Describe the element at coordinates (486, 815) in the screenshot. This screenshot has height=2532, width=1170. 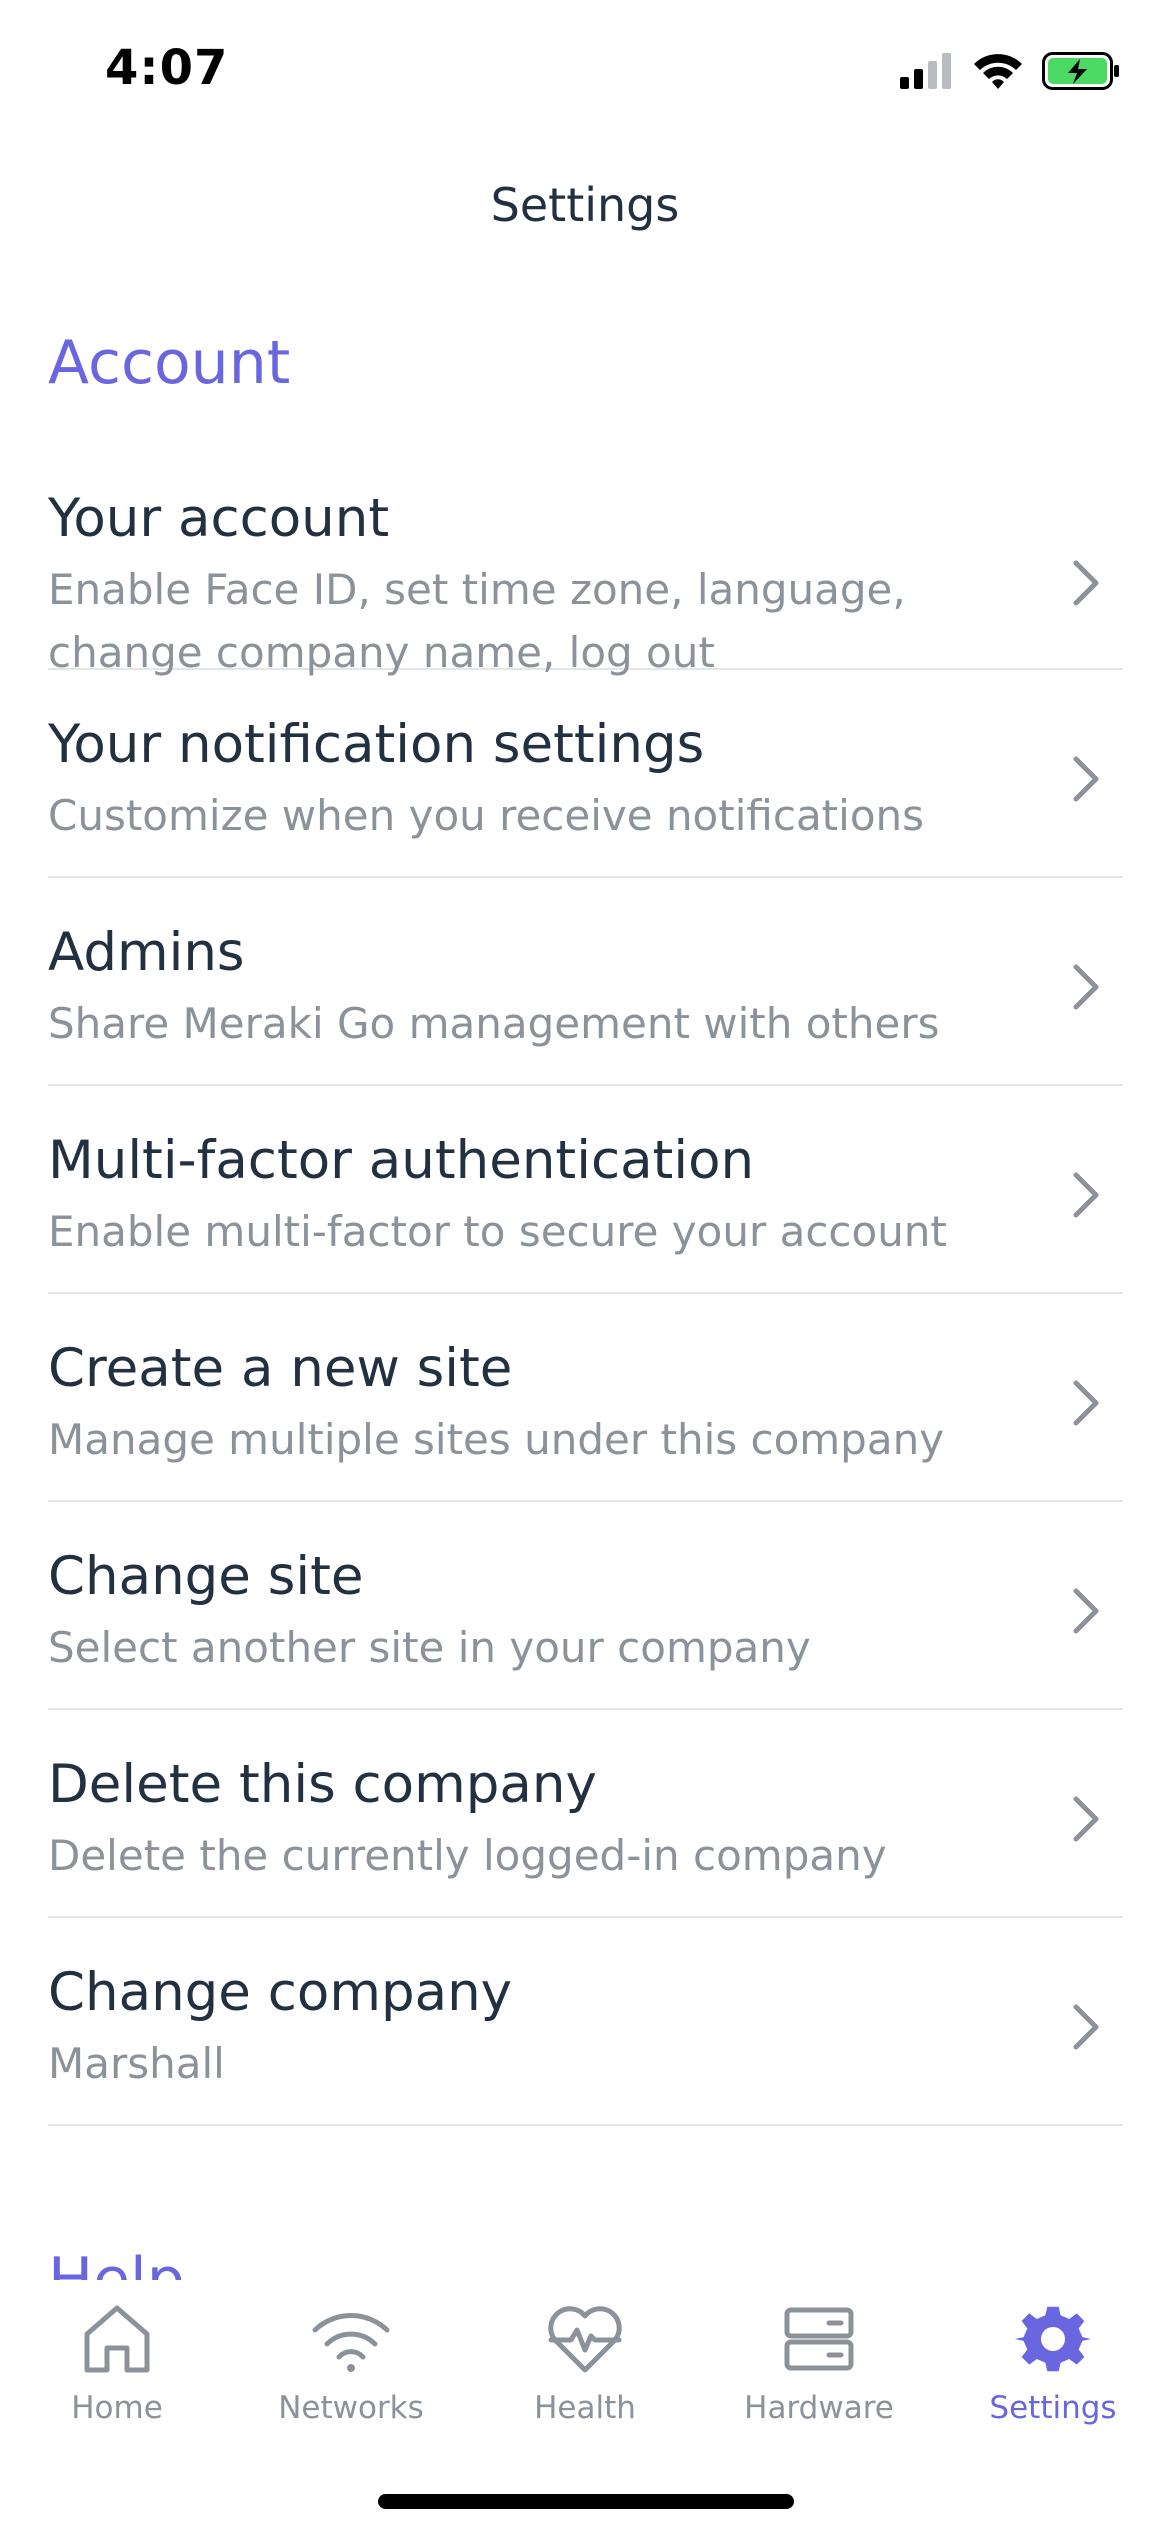
I see `row-subtitle: Customize when you receive notifications` at that location.